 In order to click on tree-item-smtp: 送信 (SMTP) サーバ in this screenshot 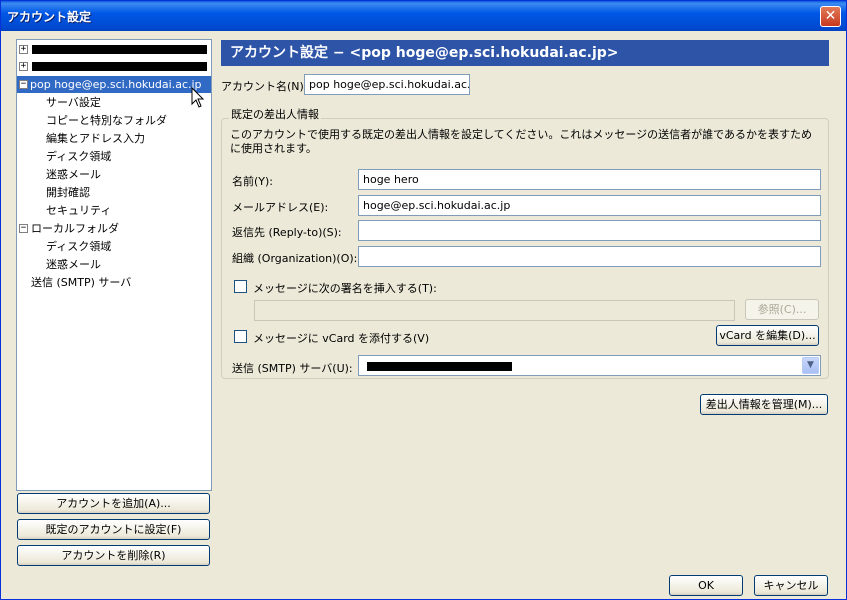, I will do `click(81, 282)`.